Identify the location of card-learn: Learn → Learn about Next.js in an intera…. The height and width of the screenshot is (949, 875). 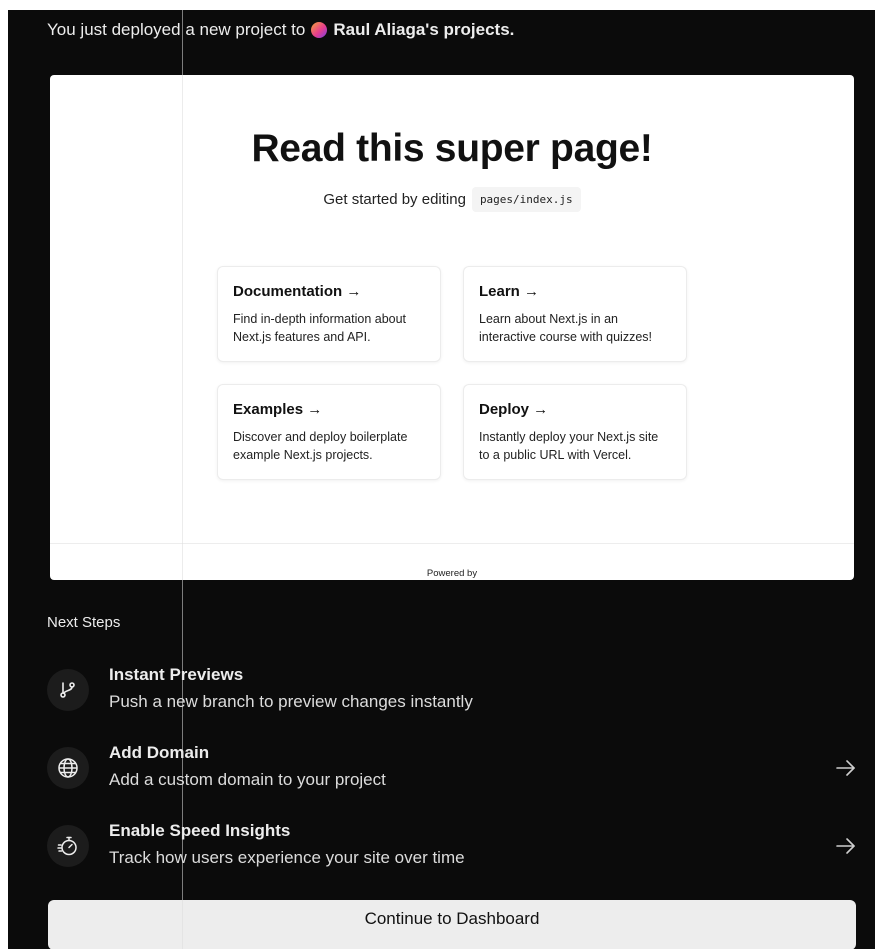
(575, 314).